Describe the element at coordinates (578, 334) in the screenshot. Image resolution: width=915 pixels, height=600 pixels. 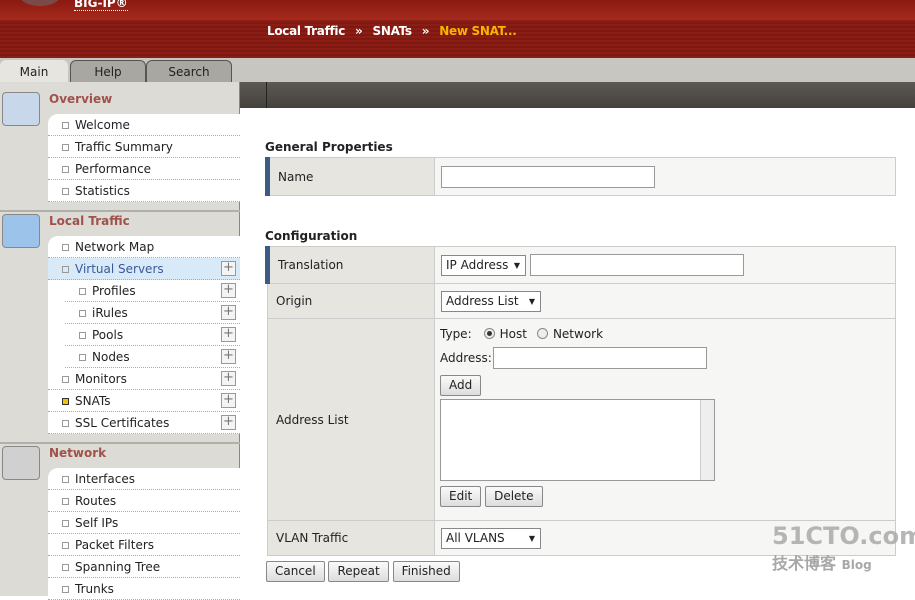
I see `type-network-label: Network` at that location.